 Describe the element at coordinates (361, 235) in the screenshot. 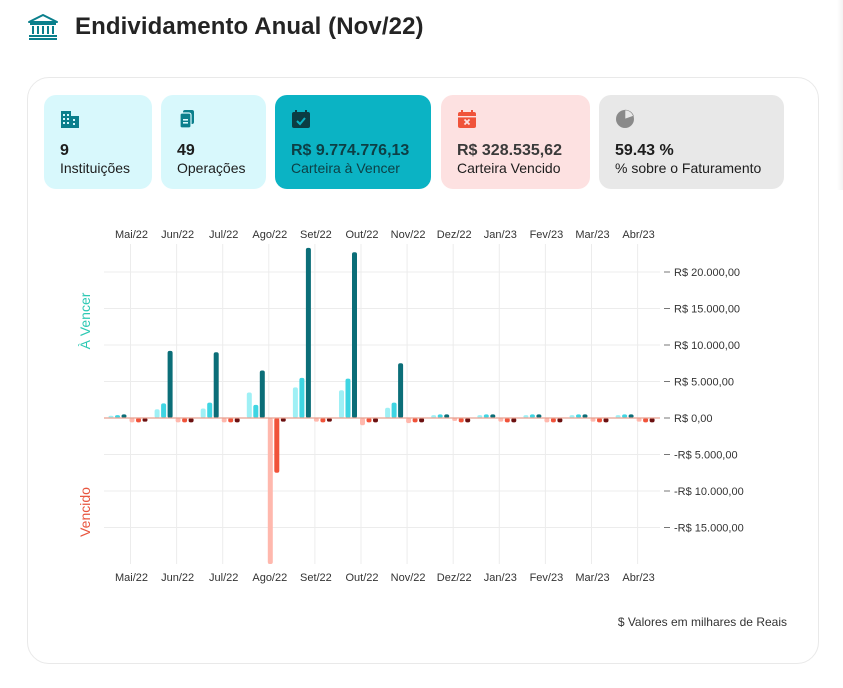

I see `x-tick-label-top: Out/22` at that location.